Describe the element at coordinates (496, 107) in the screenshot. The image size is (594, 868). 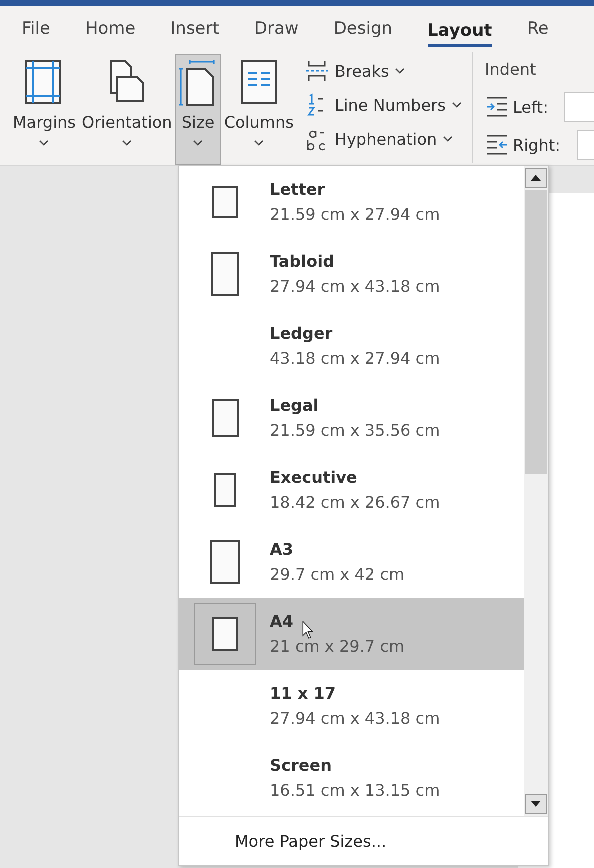
I see `indent-left-icon` at that location.